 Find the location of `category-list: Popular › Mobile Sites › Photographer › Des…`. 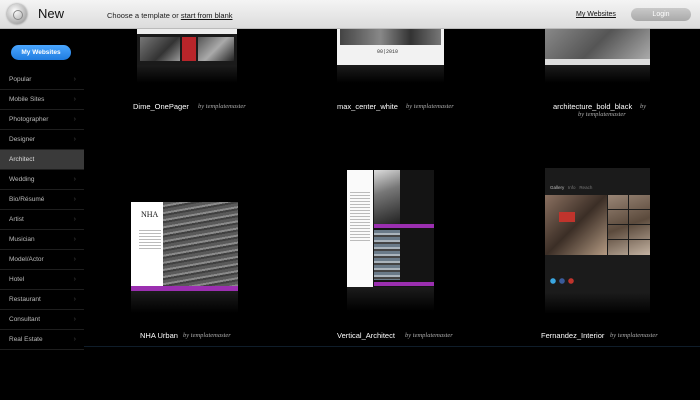

category-list: Popular › Mobile Sites › Photographer › Des… is located at coordinates (42, 210).